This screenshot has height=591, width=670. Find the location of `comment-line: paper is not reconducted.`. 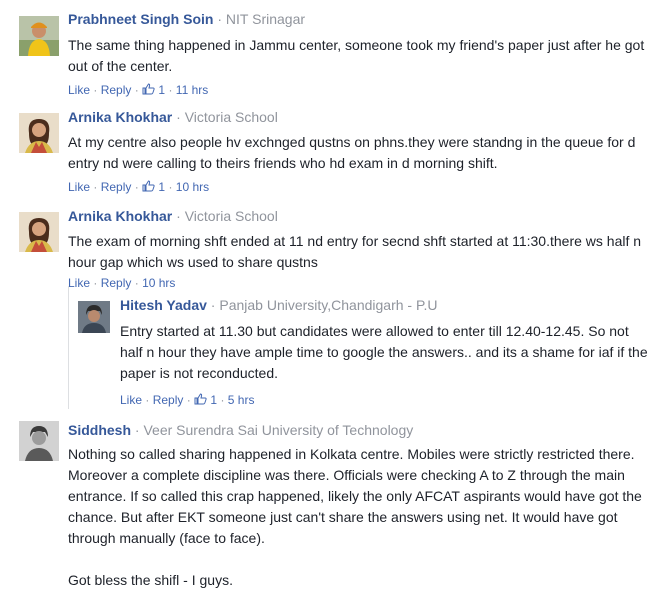

comment-line: paper is not reconducted. is located at coordinates (199, 373).